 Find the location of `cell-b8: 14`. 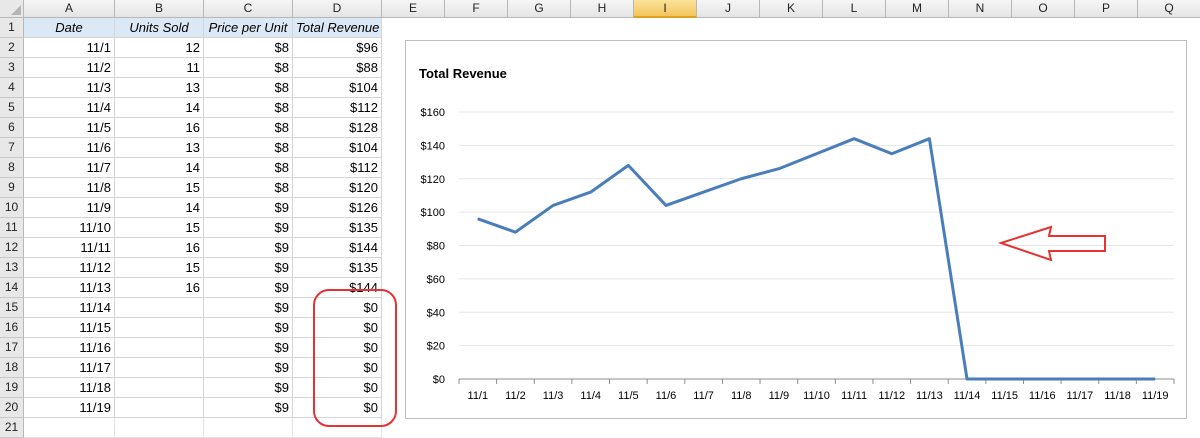

cell-b8: 14 is located at coordinates (159, 168).